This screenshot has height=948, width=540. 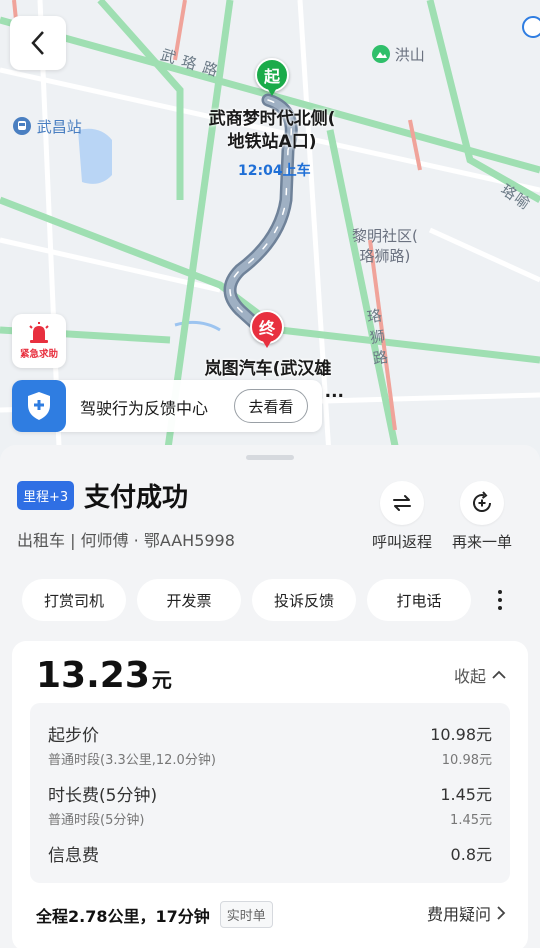 I want to click on reorder-icon, so click(x=482, y=503).